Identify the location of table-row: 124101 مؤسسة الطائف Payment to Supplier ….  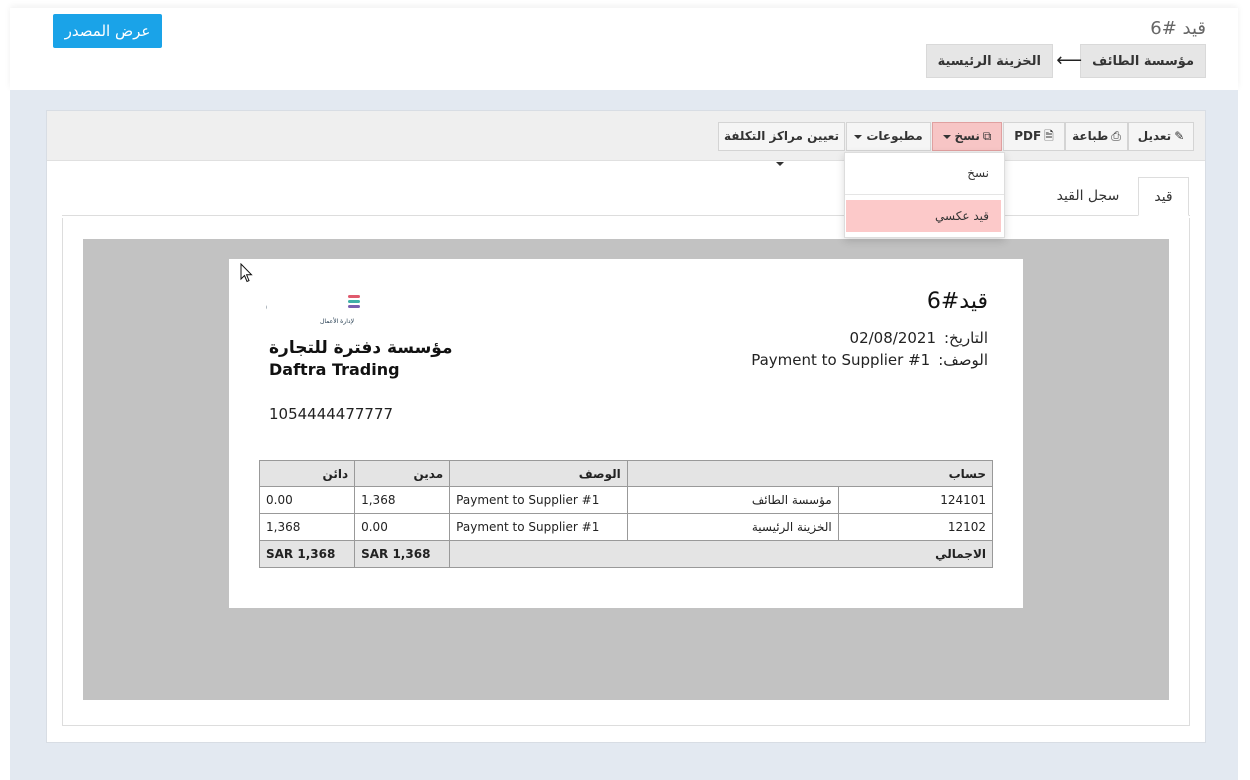
(626, 500).